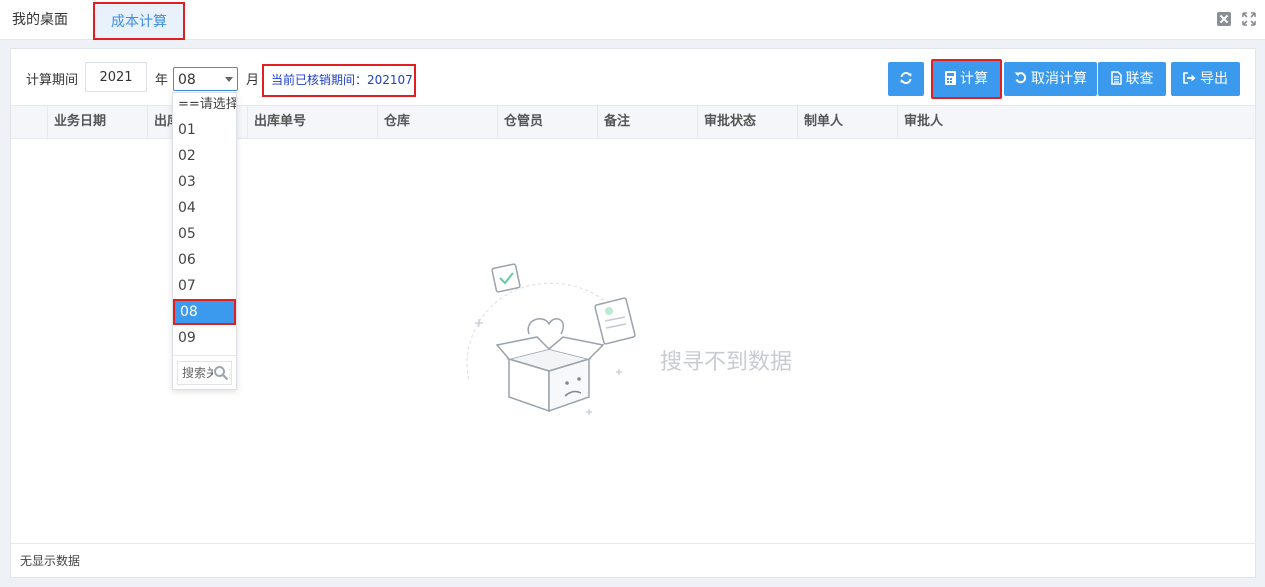  Describe the element at coordinates (1116, 77) in the screenshot. I see `document-icon` at that location.